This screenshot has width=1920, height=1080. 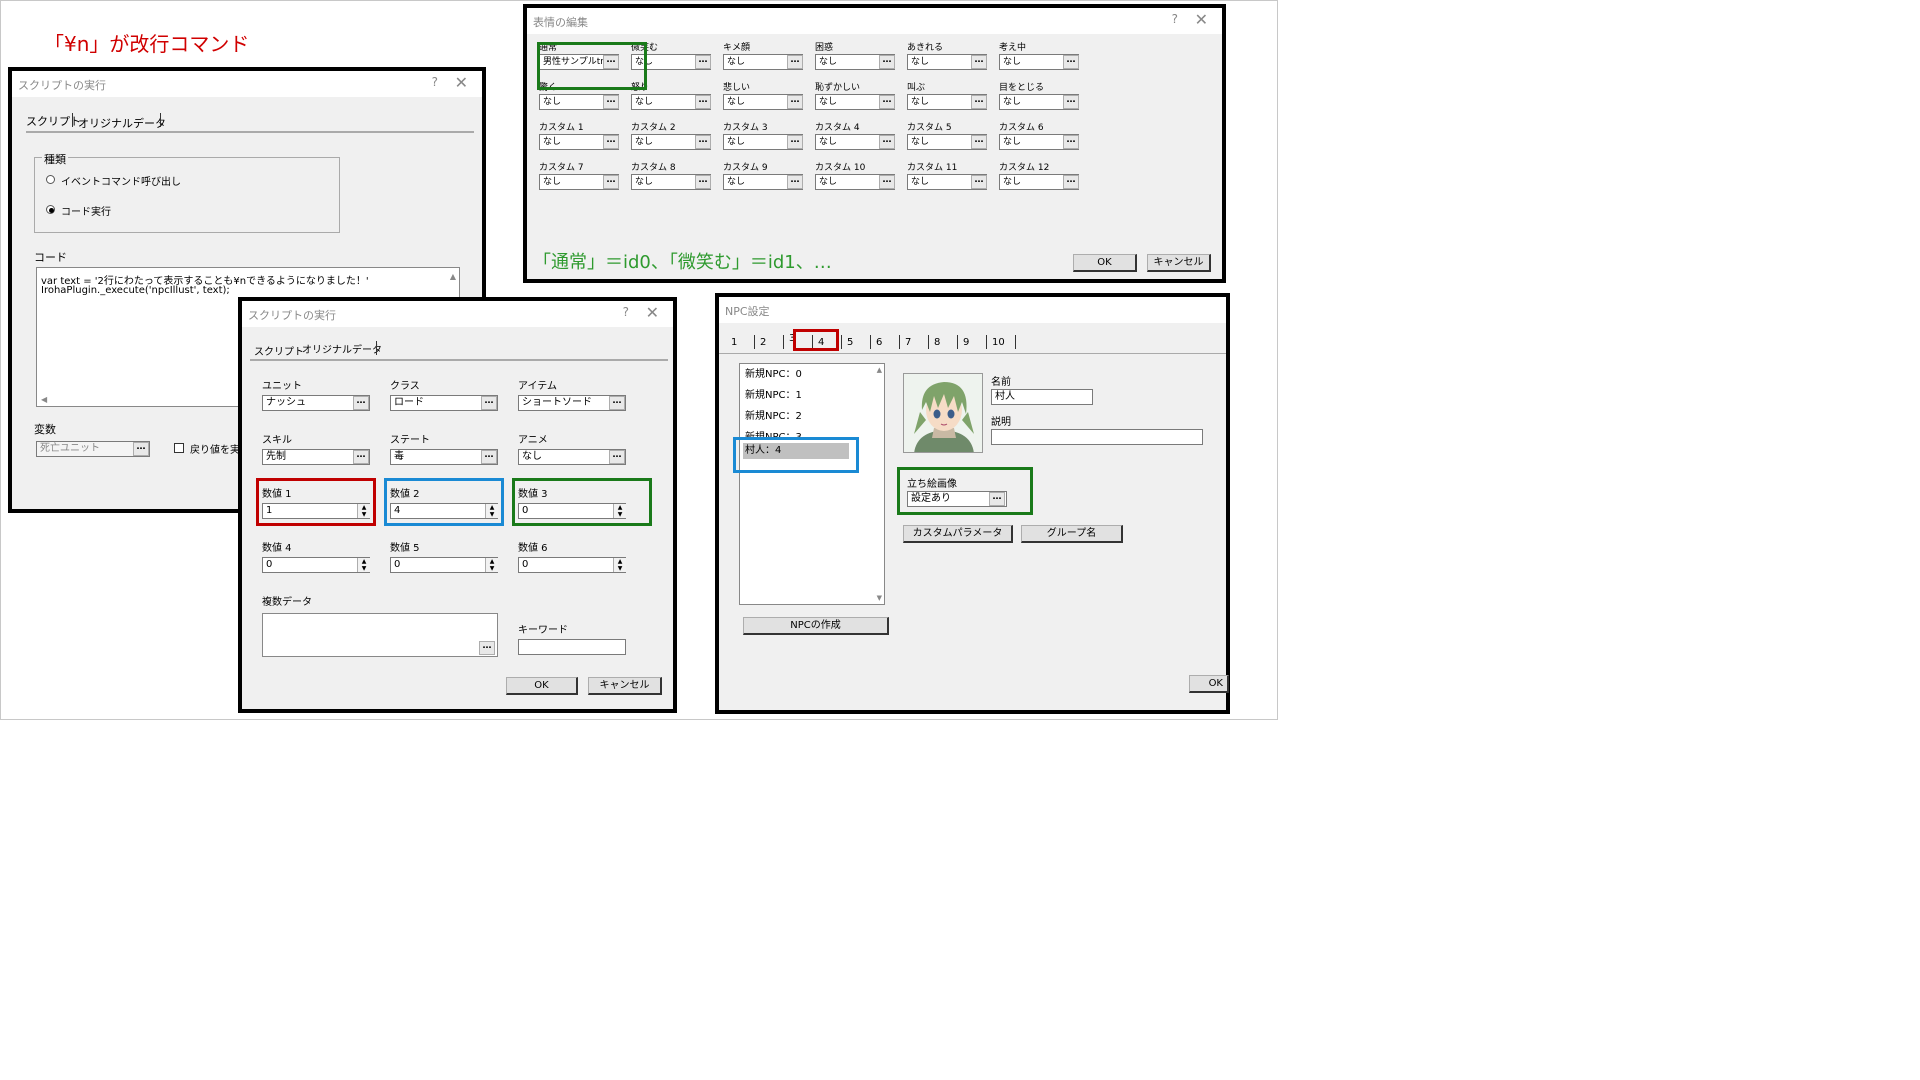 What do you see at coordinates (908, 342) in the screenshot?
I see `npc-tab-7: 7` at bounding box center [908, 342].